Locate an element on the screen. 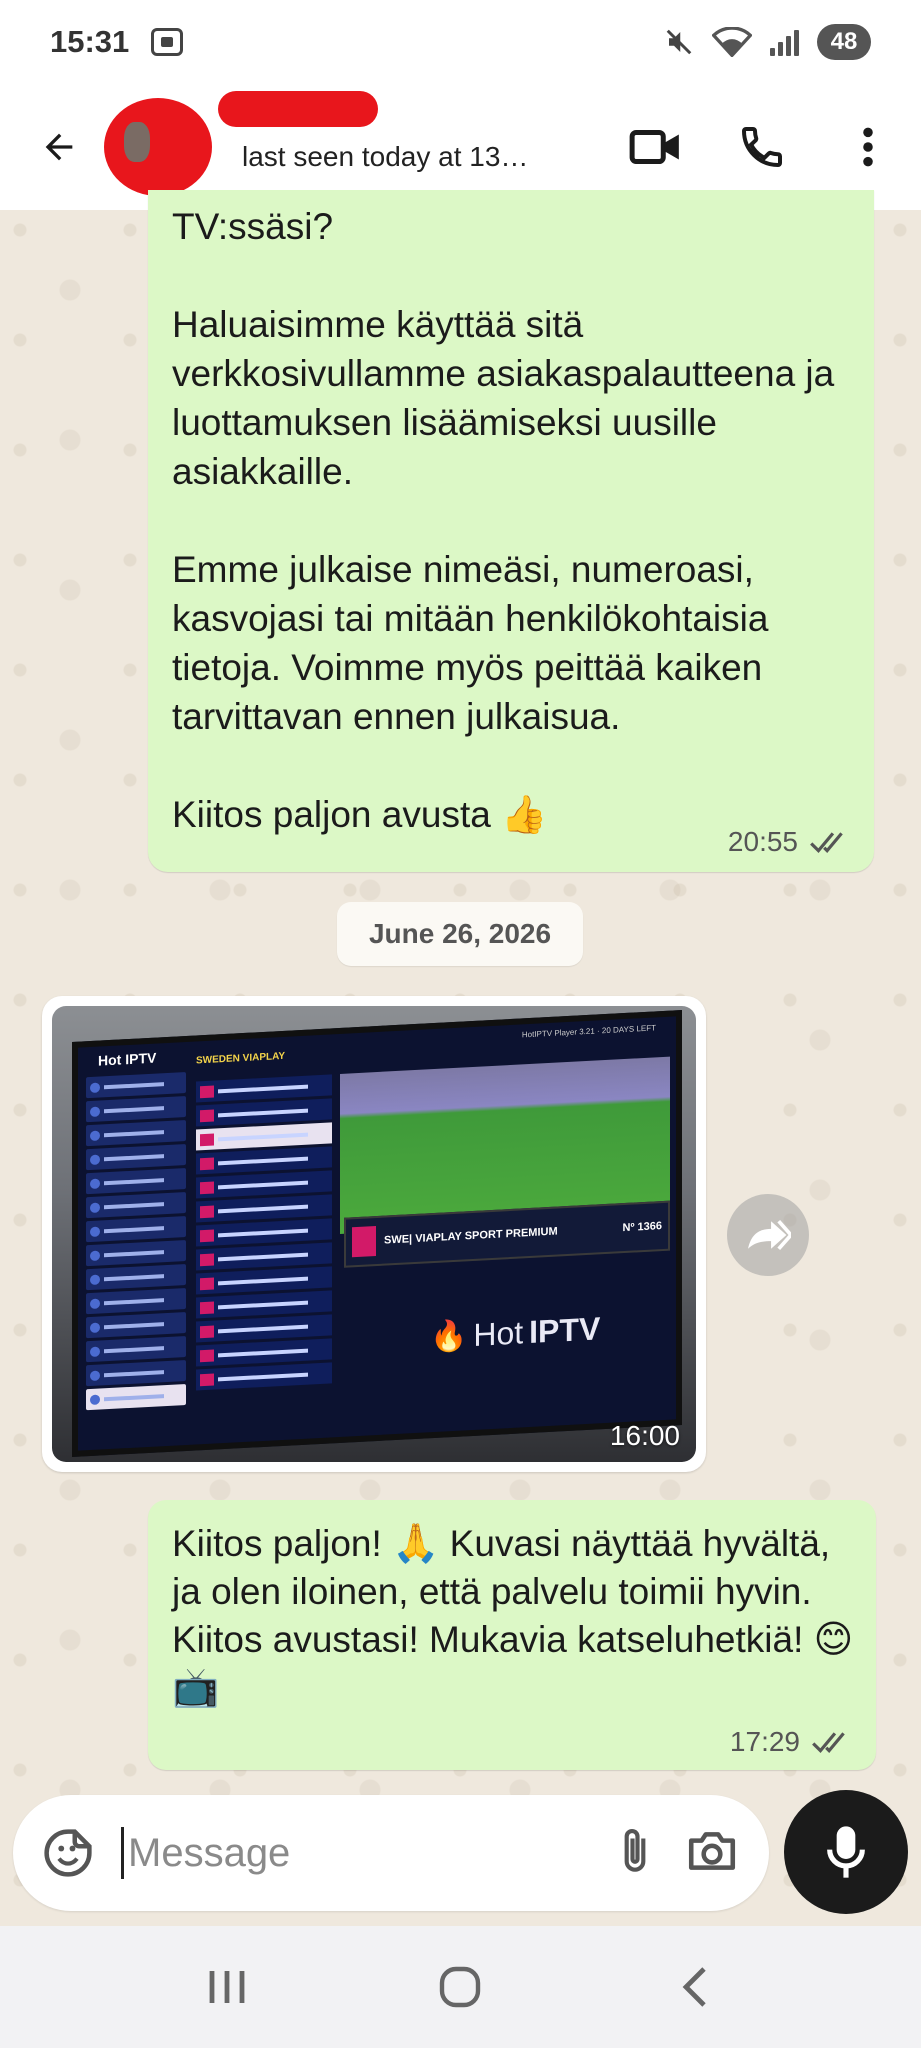 The width and height of the screenshot is (921, 2048). attach-button is located at coordinates (635, 1853).